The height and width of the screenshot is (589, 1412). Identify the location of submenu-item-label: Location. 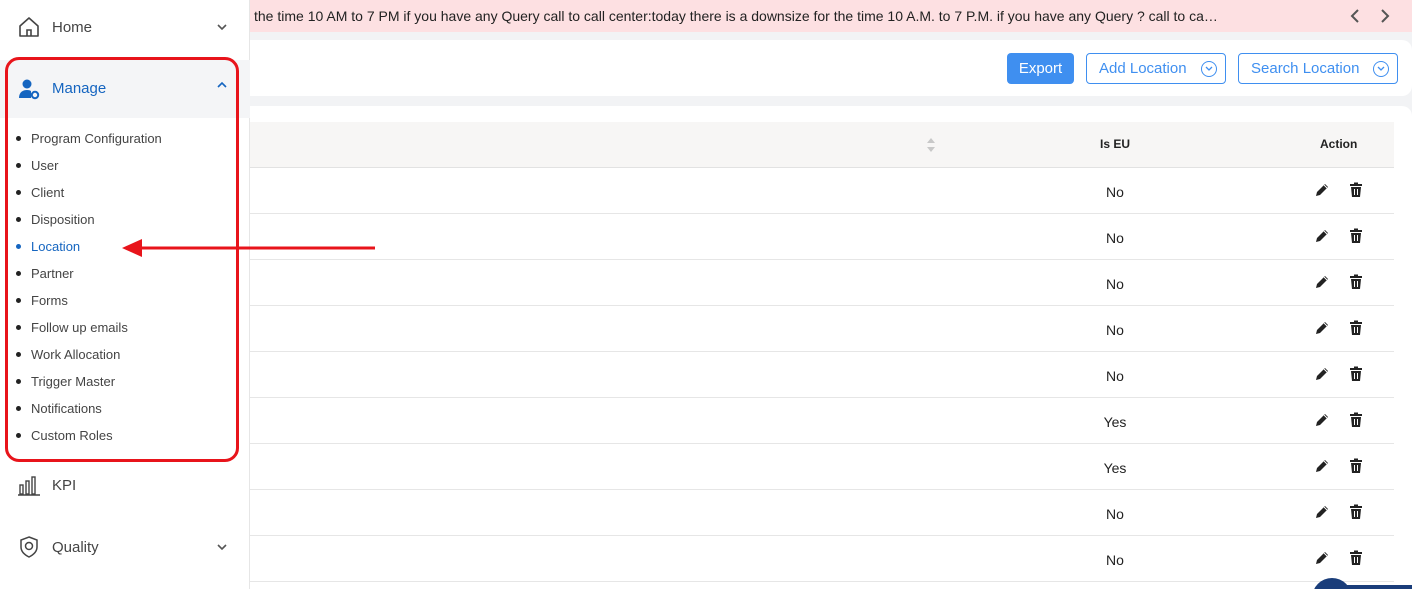
(56, 246).